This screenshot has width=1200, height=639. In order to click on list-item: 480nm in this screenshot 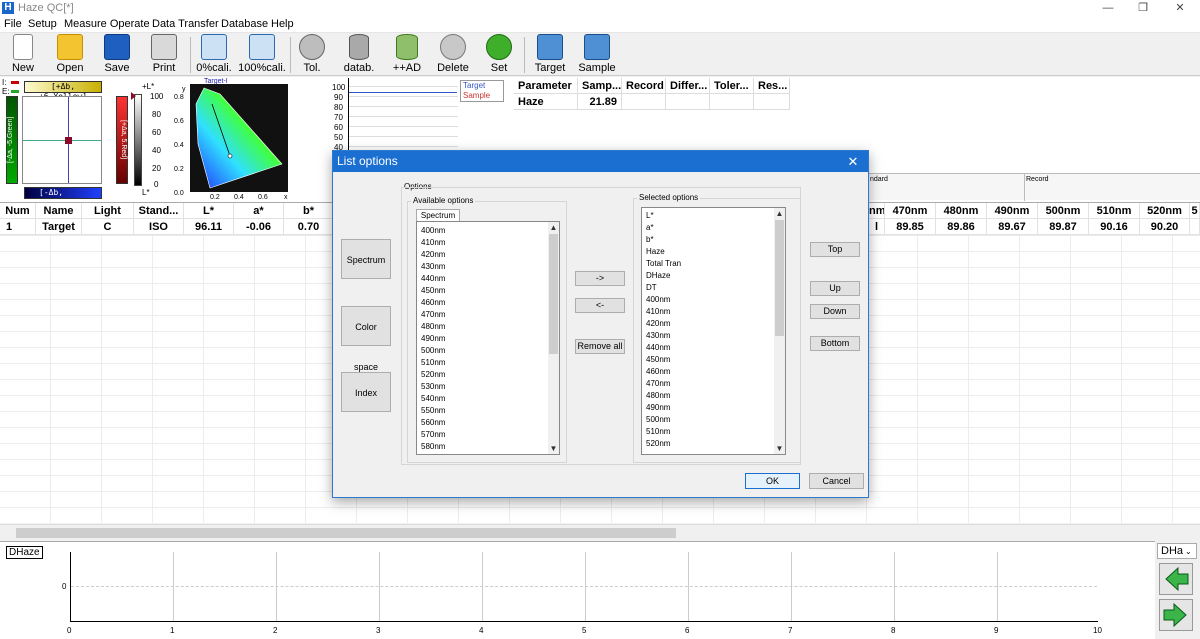, I will do `click(713, 396)`.